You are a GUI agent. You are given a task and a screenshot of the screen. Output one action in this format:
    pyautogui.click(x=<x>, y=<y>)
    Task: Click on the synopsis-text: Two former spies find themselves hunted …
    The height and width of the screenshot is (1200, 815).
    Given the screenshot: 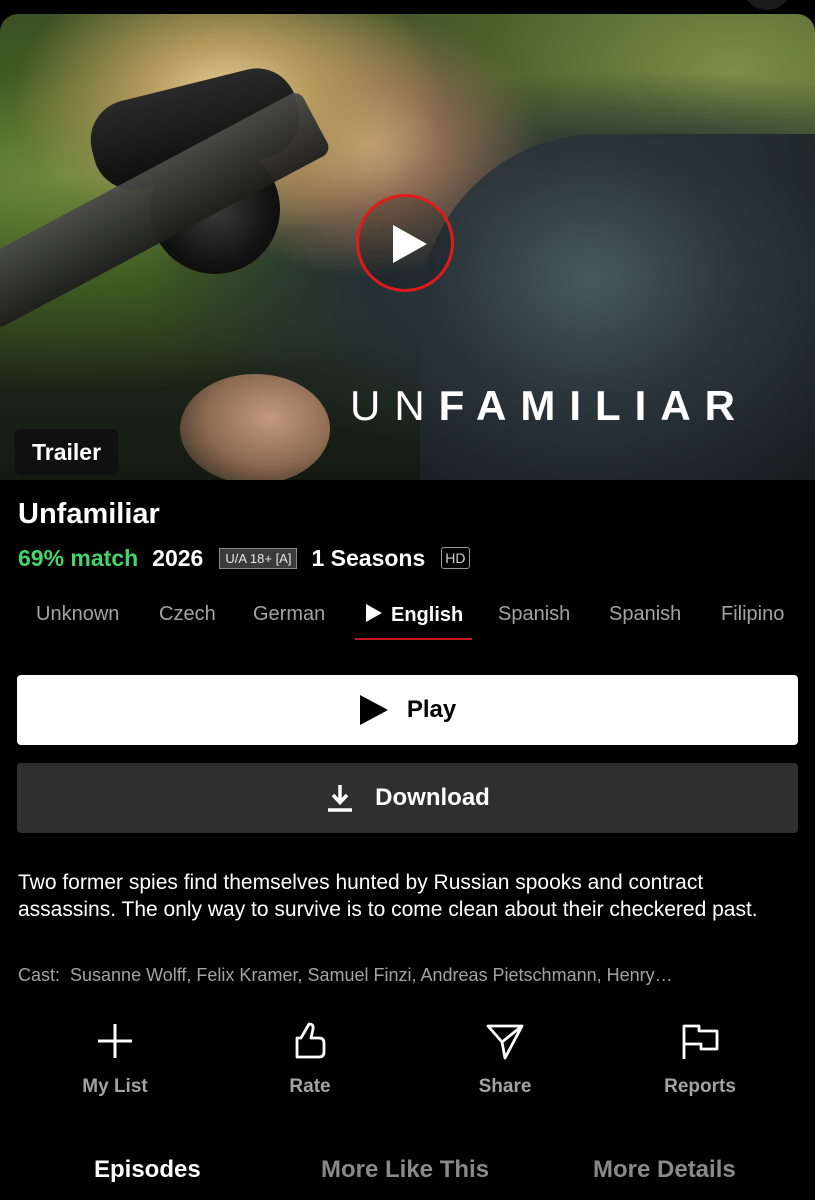 What is the action you would take?
    pyautogui.click(x=388, y=896)
    